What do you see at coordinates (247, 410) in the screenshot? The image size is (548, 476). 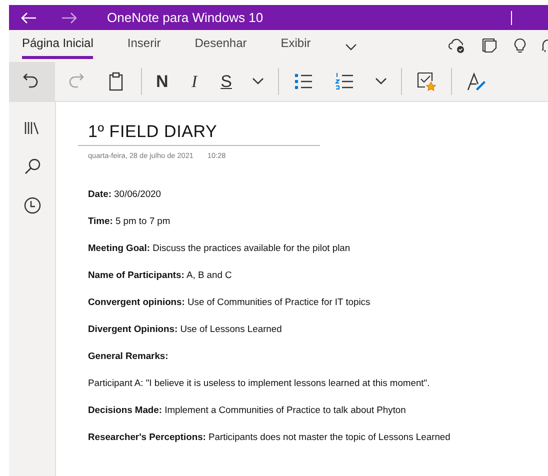 I see `note-paragraph: Decisions Made: Implement a Communities of Practice to talk about Phyton` at bounding box center [247, 410].